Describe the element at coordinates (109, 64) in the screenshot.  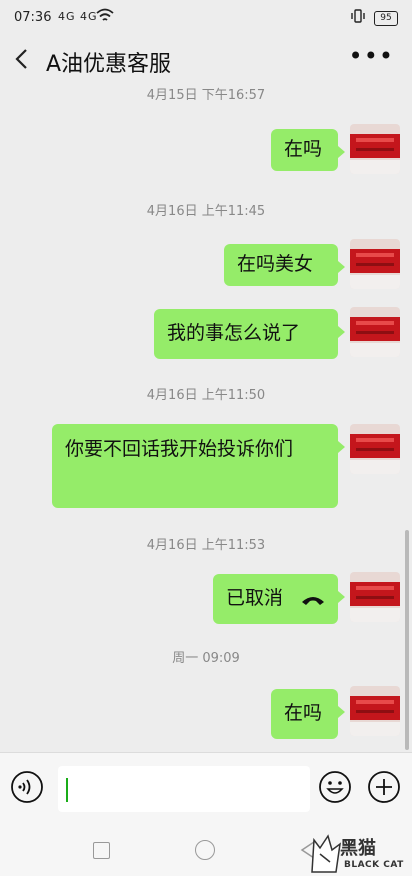
I see `chat-title: A油优惠客服` at that location.